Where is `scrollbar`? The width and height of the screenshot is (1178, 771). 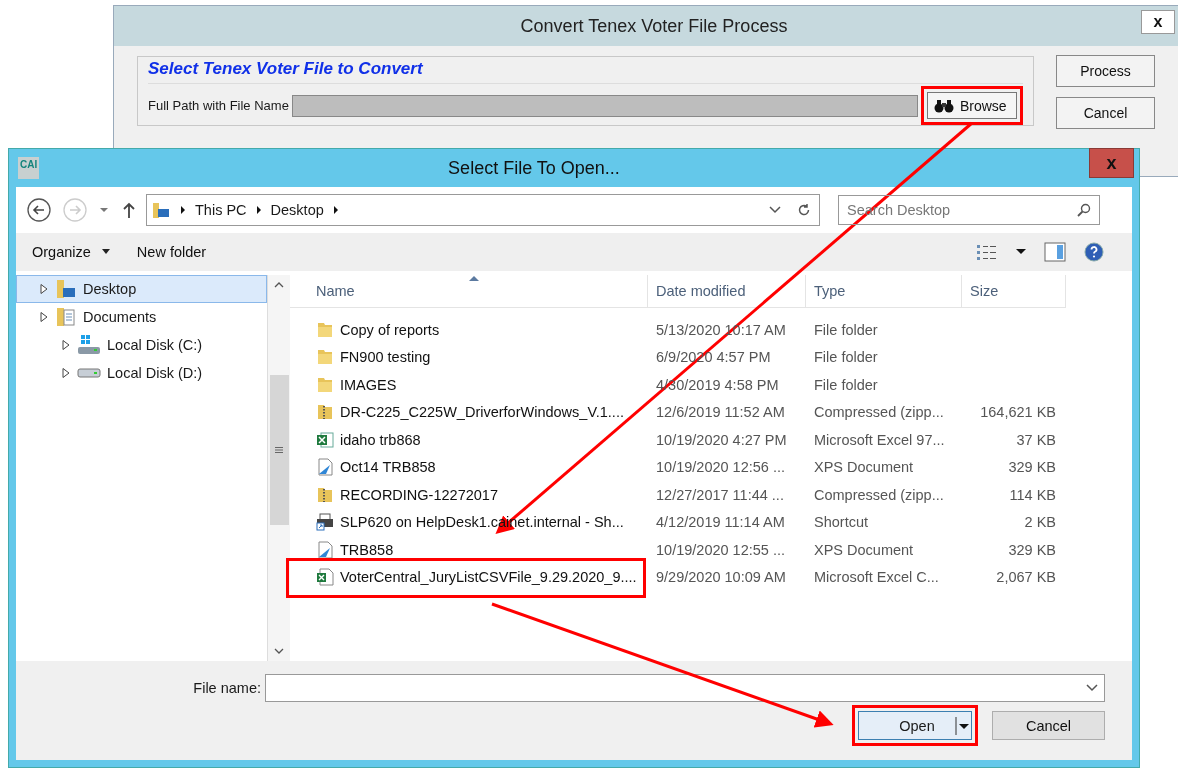
scrollbar is located at coordinates (278, 468).